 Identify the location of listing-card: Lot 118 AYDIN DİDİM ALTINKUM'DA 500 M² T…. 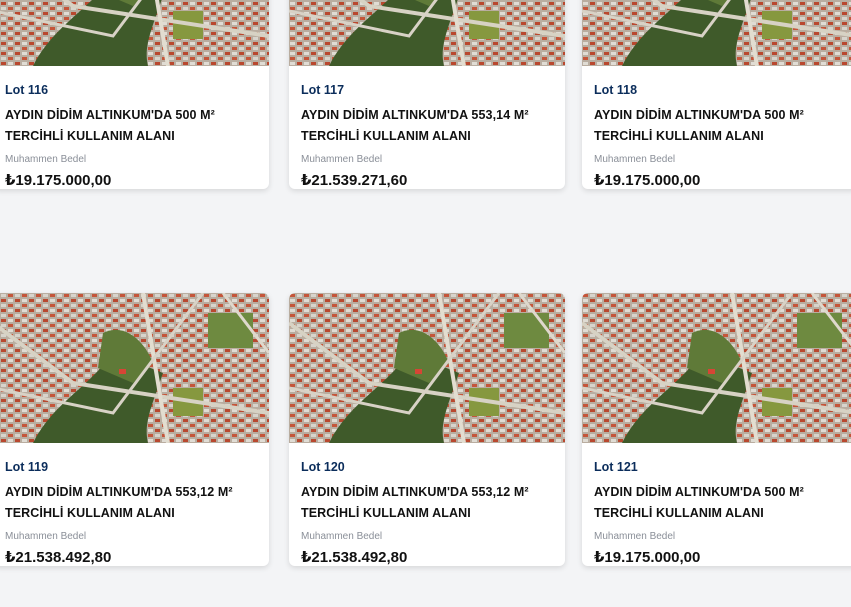
(716, 94).